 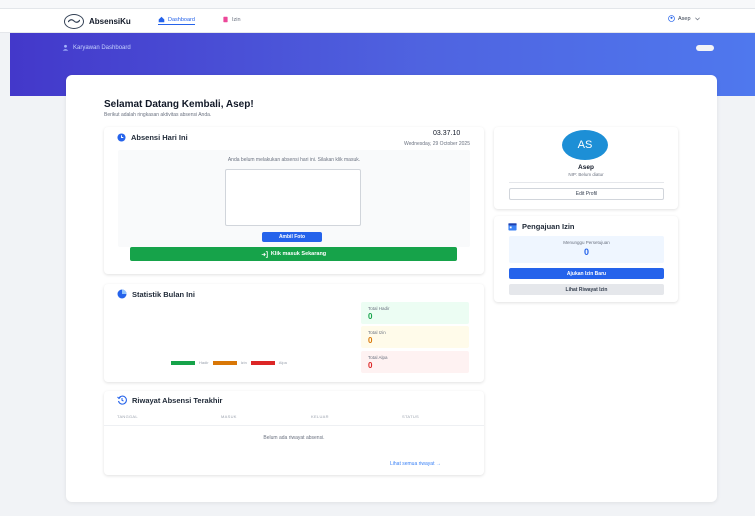 What do you see at coordinates (243, 362) in the screenshot?
I see `legend-label-izin: Izin` at bounding box center [243, 362].